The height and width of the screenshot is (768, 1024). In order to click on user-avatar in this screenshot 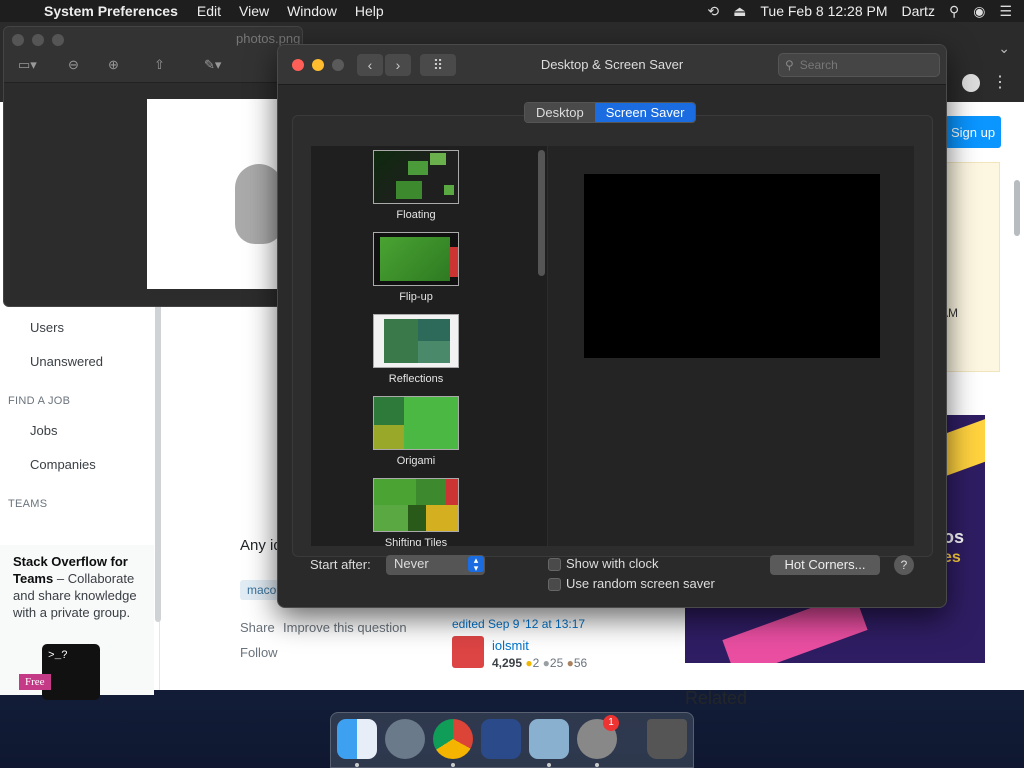, I will do `click(468, 652)`.